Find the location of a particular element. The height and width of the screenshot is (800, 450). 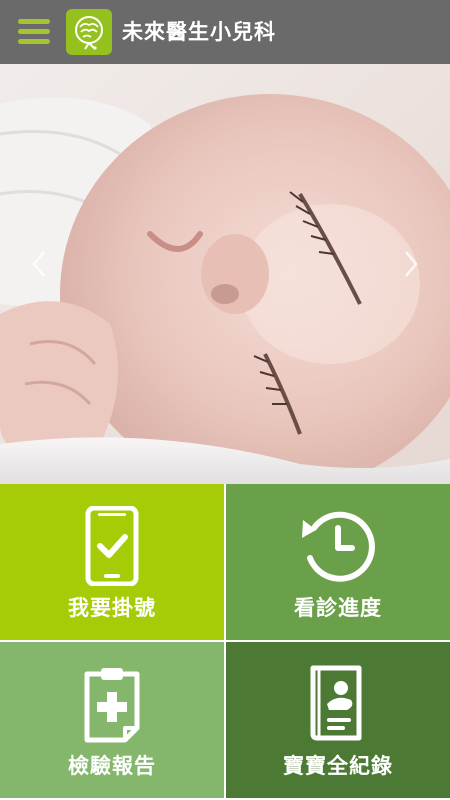

tile-baby-record: 寶寶全紀錄 is located at coordinates (338, 720).